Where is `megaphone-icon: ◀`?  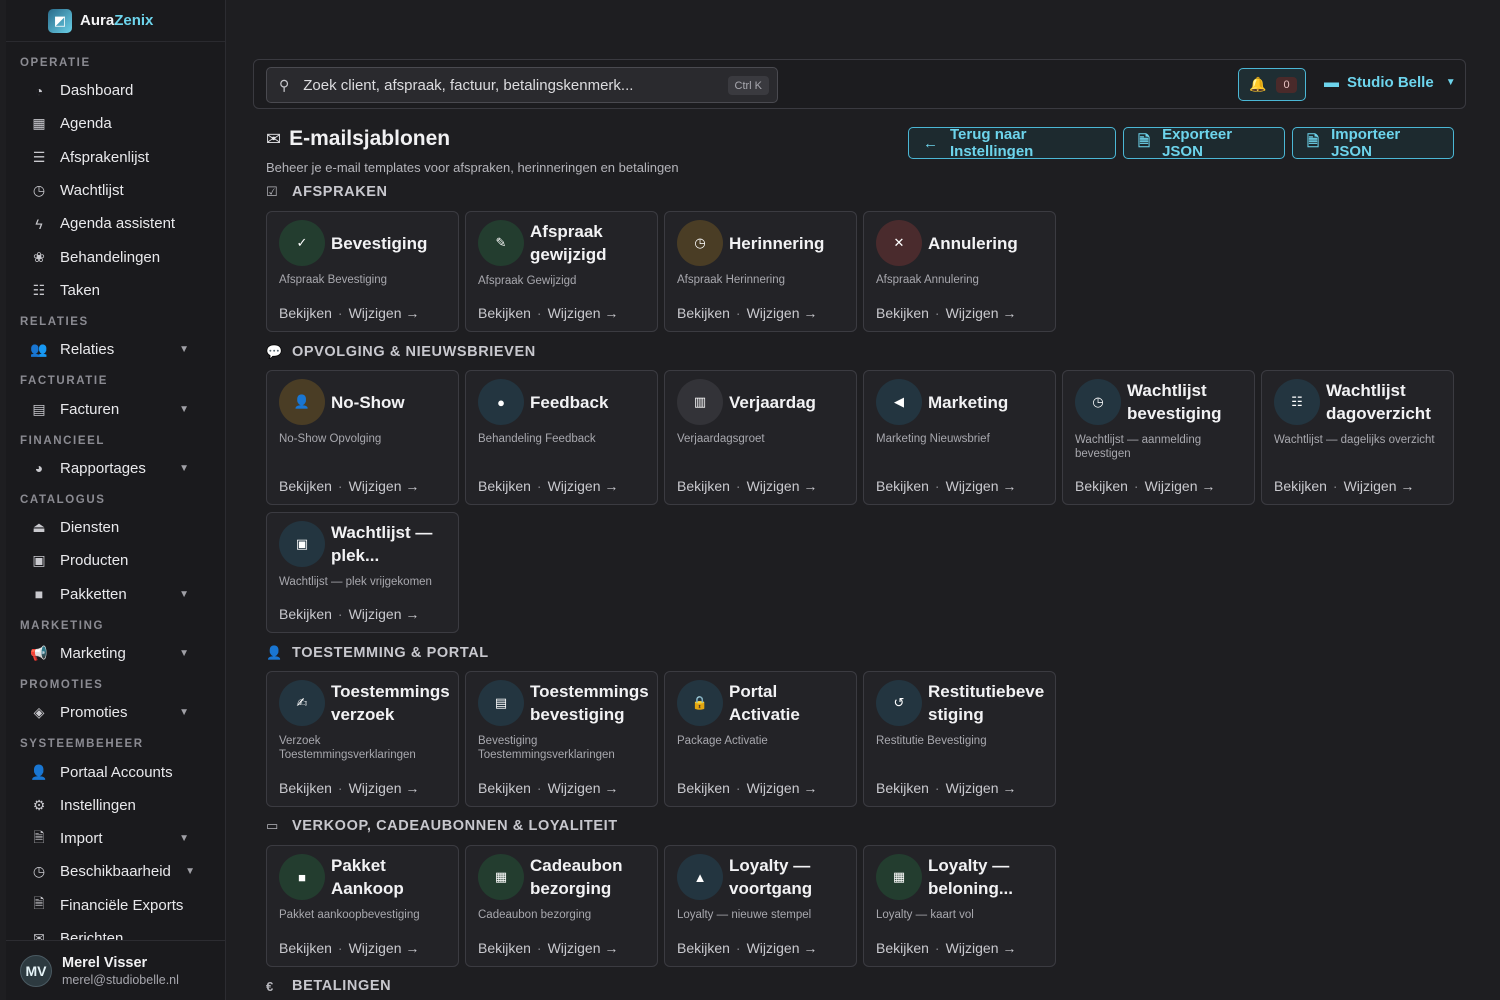 megaphone-icon: ◀ is located at coordinates (899, 402).